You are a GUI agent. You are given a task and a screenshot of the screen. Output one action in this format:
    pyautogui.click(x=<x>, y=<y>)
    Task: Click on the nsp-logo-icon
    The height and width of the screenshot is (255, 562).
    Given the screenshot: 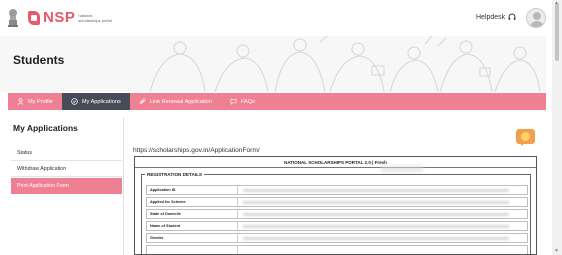 What is the action you would take?
    pyautogui.click(x=34, y=17)
    